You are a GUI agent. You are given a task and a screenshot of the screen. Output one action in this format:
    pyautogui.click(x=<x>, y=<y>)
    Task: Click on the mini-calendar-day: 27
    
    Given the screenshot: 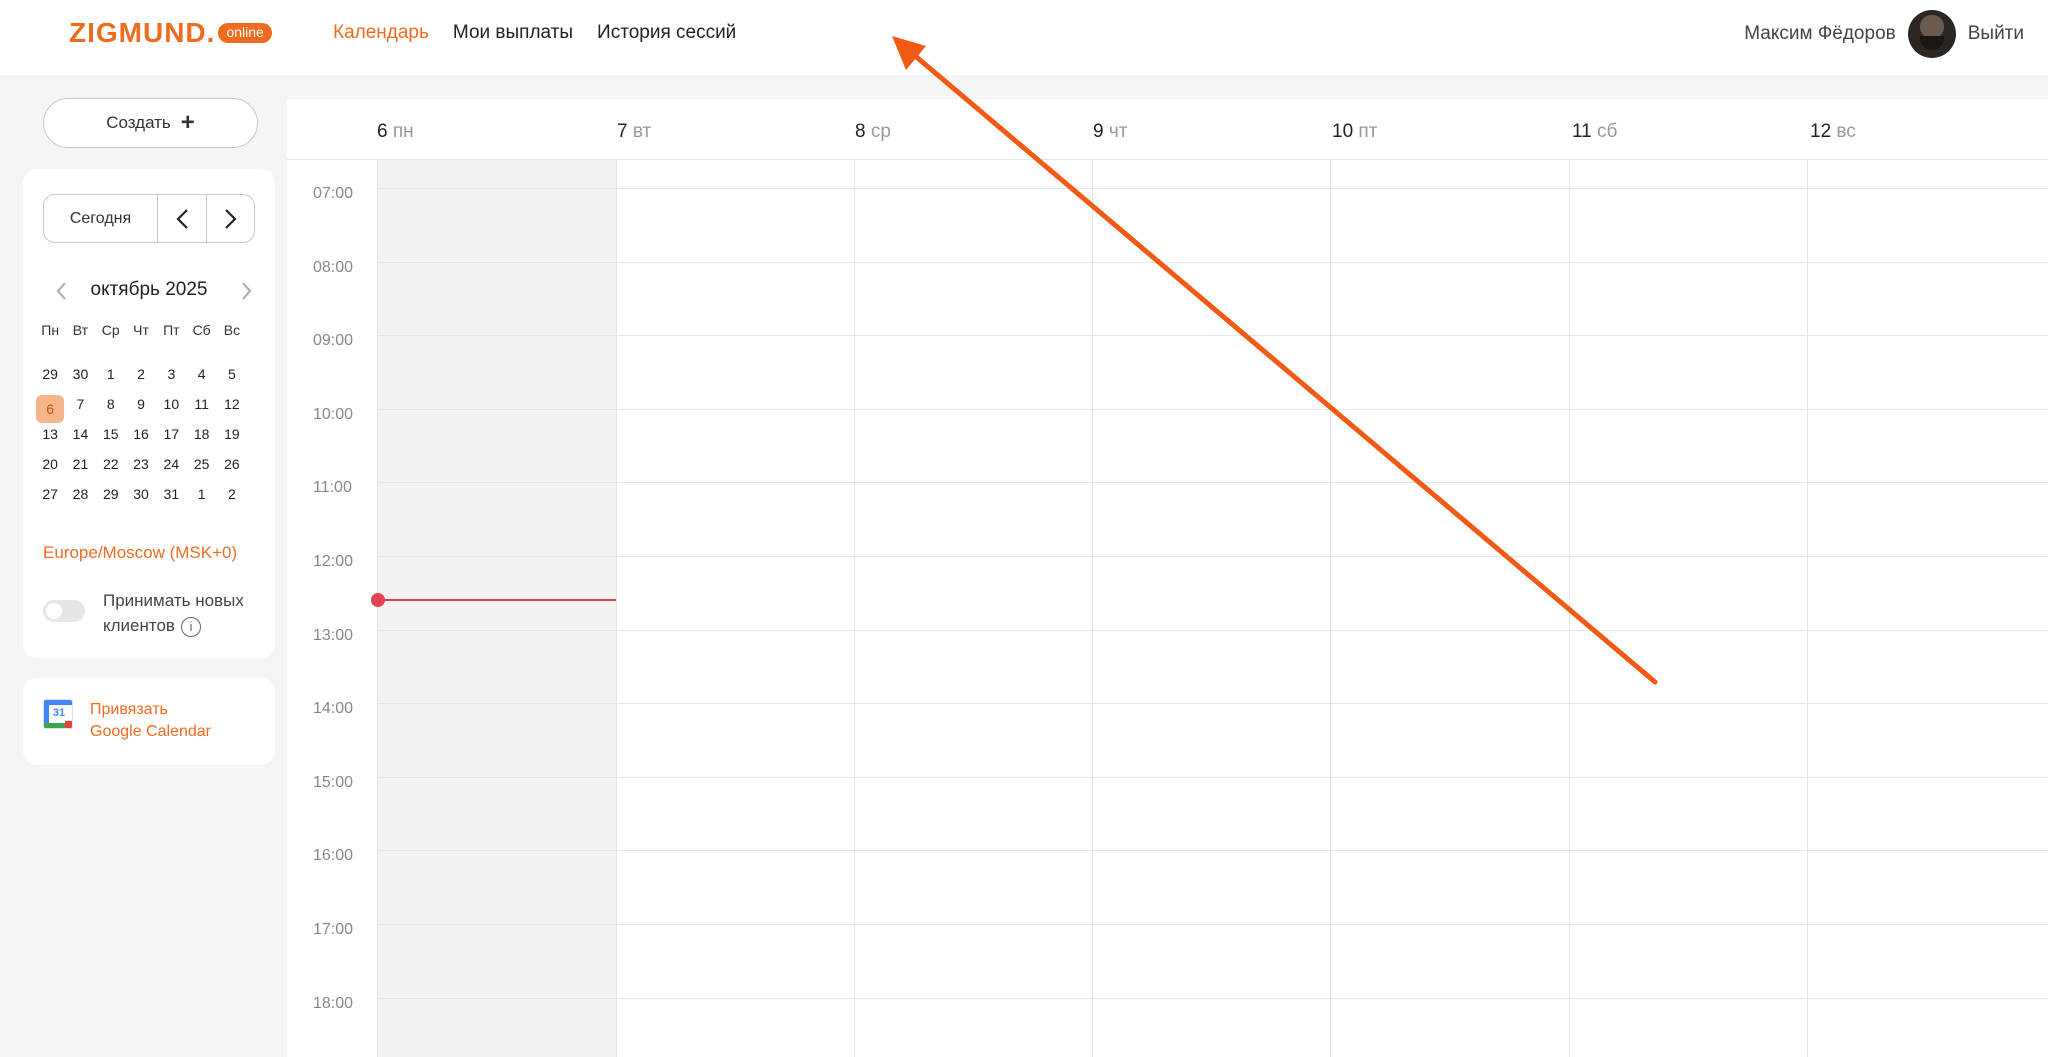 What is the action you would take?
    pyautogui.click(x=50, y=494)
    